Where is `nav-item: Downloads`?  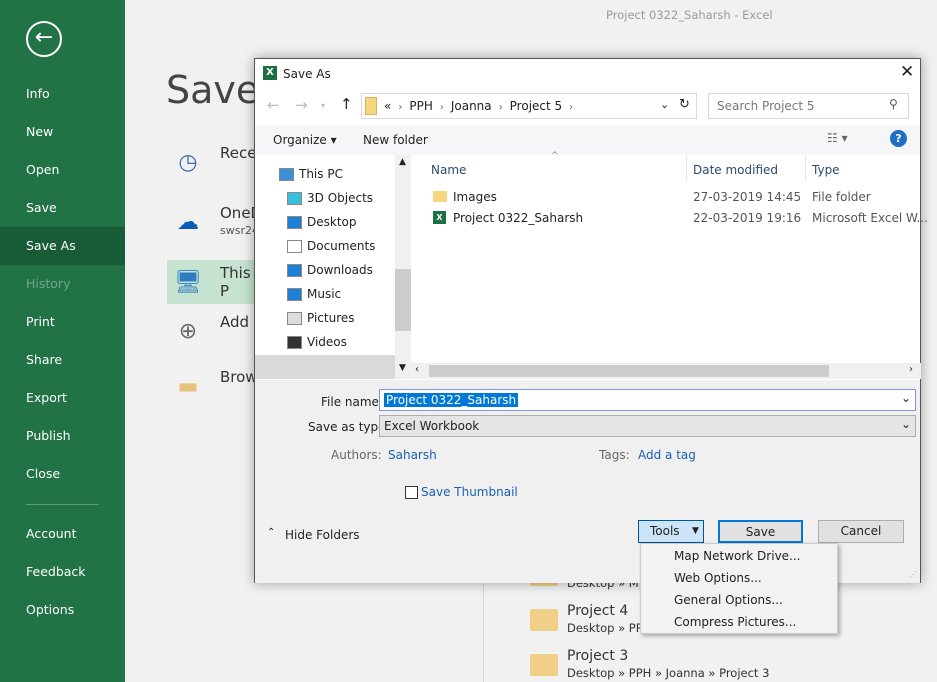
nav-item: Downloads is located at coordinates (330, 270).